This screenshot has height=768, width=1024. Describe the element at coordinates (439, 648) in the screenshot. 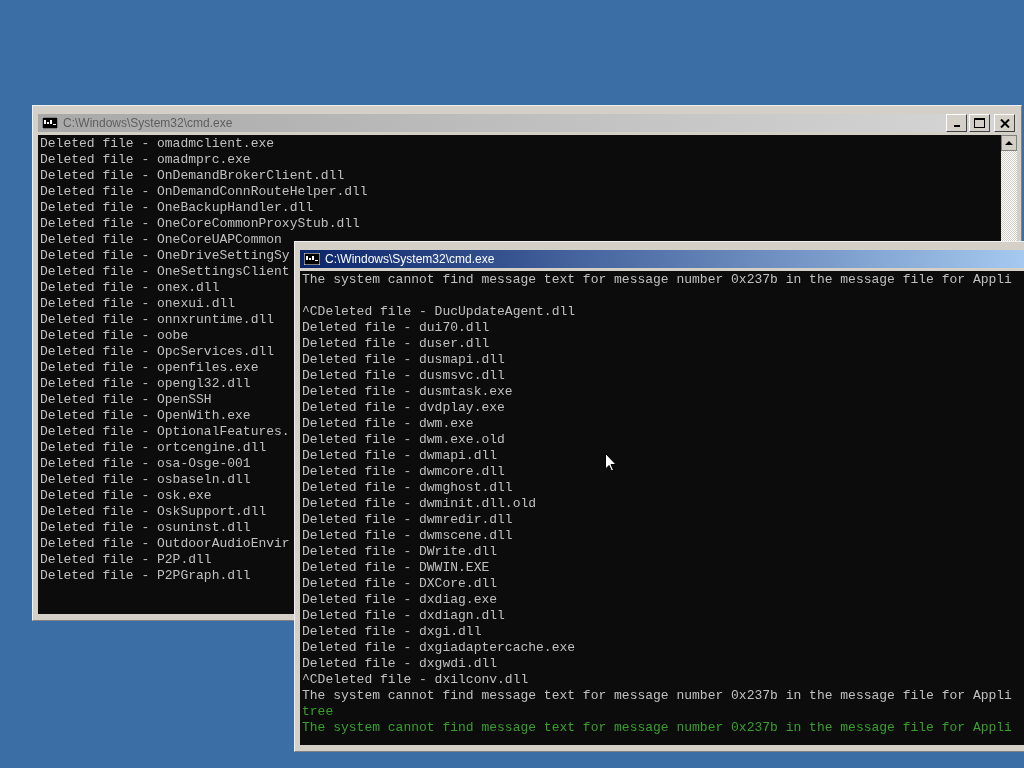

I see `console-line: Deleted file - dxgiadaptercache.exe` at that location.